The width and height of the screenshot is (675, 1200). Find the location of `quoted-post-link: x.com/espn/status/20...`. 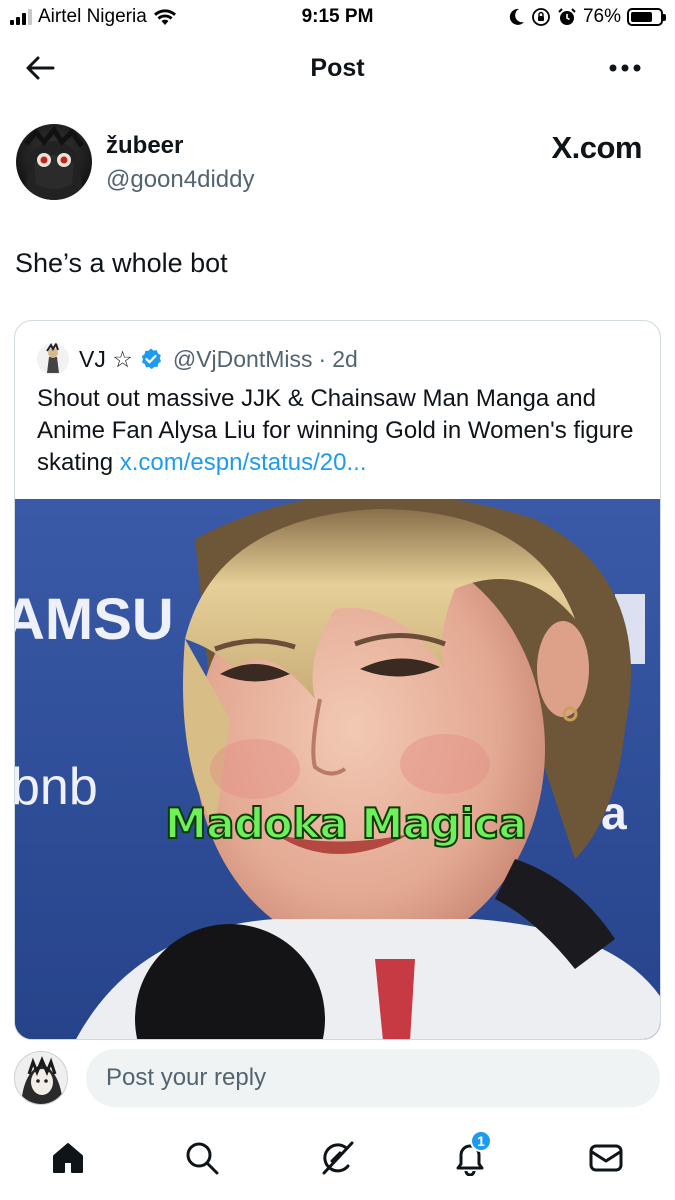

quoted-post-link: x.com/espn/status/20... is located at coordinates (243, 462).